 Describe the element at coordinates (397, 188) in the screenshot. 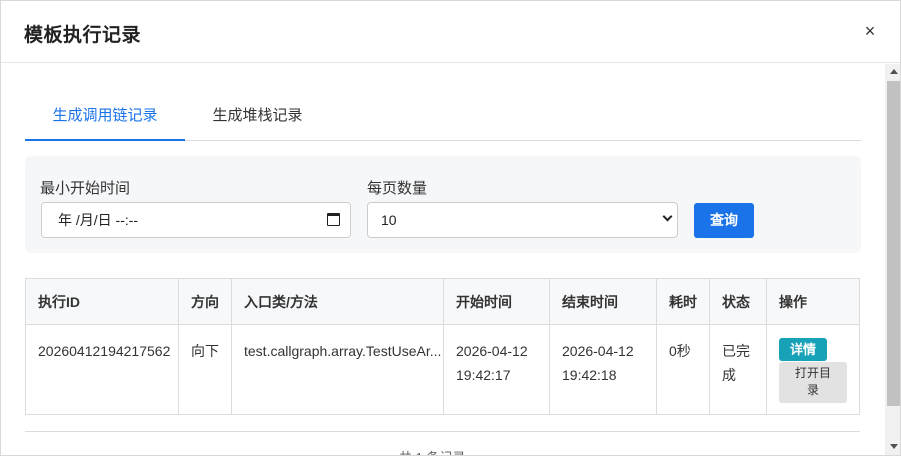

I see `page-size-label: 每页数量` at that location.